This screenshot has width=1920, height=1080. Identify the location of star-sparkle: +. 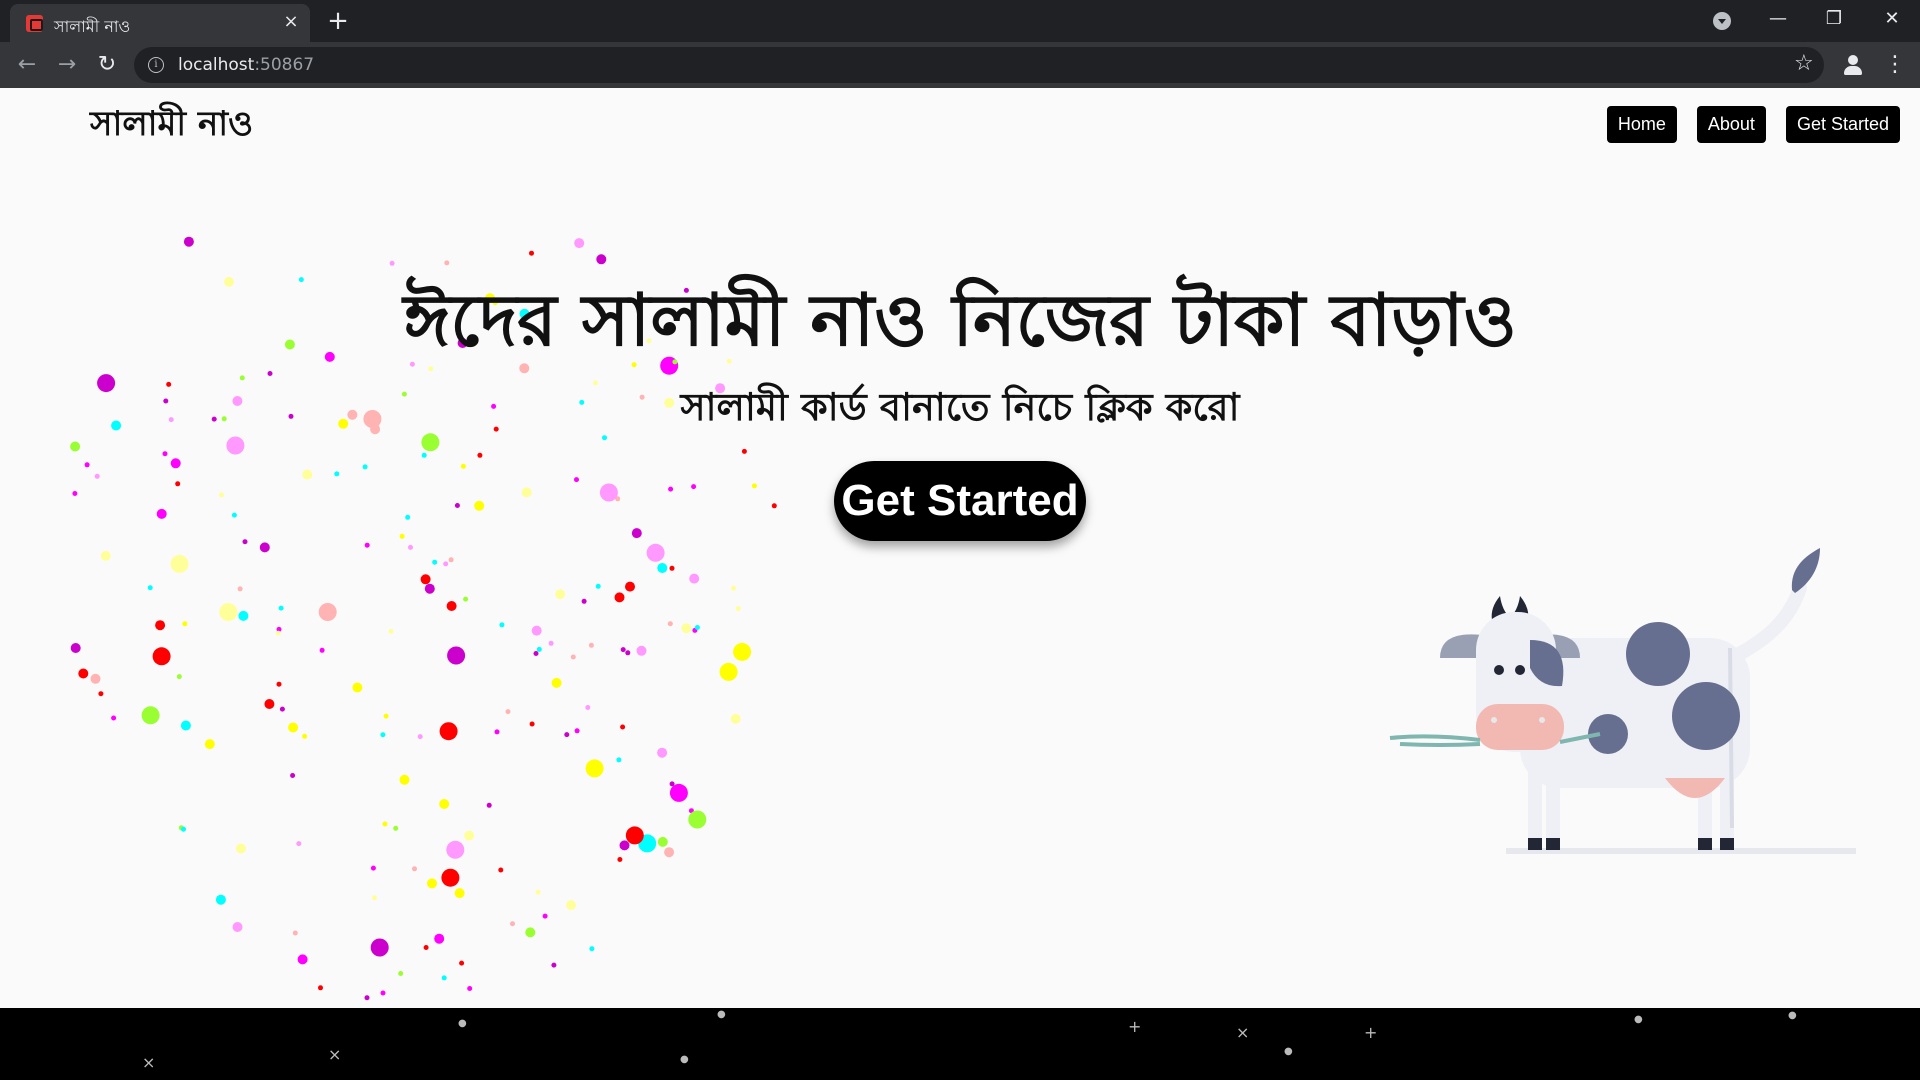
(1370, 1032).